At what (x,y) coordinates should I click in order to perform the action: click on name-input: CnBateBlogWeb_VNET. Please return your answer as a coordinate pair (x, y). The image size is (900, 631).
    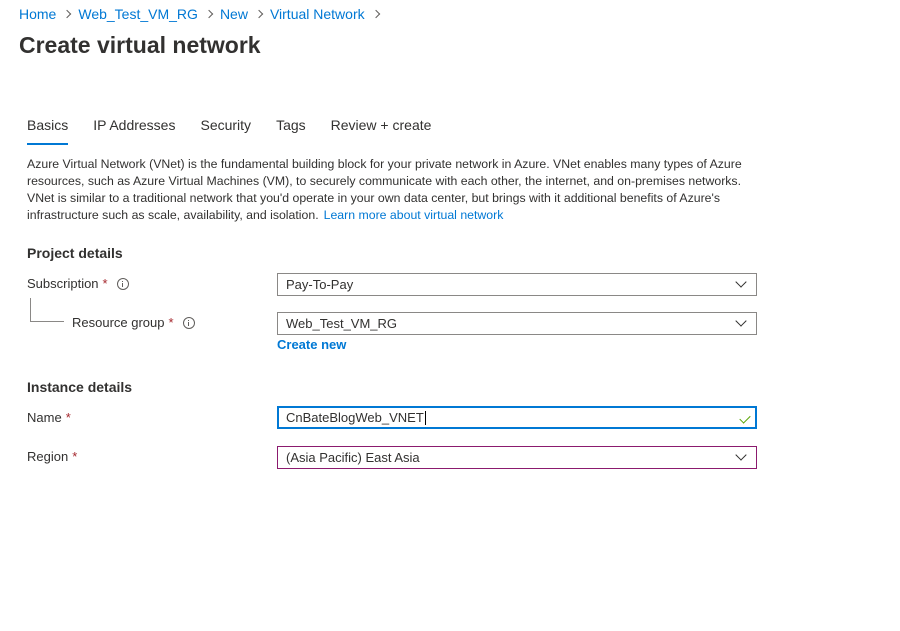
    Looking at the image, I should click on (517, 417).